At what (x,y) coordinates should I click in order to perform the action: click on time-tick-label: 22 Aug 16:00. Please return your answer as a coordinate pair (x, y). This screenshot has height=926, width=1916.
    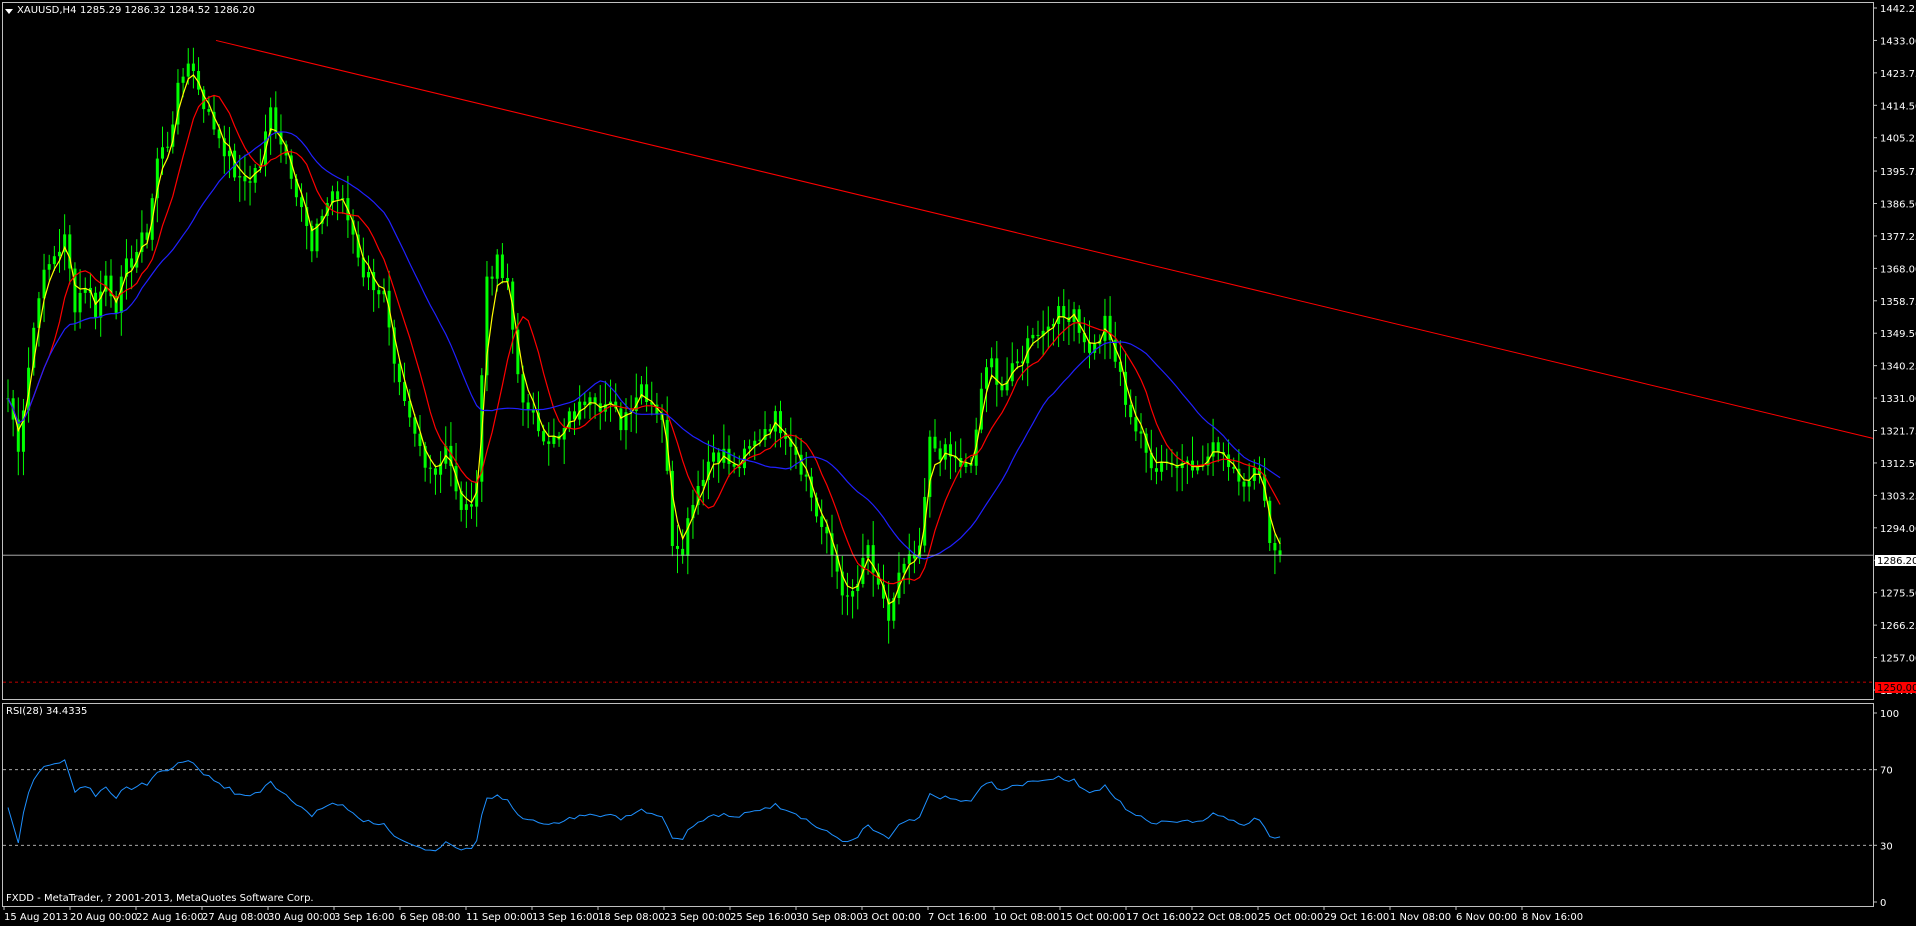
    Looking at the image, I should click on (169, 917).